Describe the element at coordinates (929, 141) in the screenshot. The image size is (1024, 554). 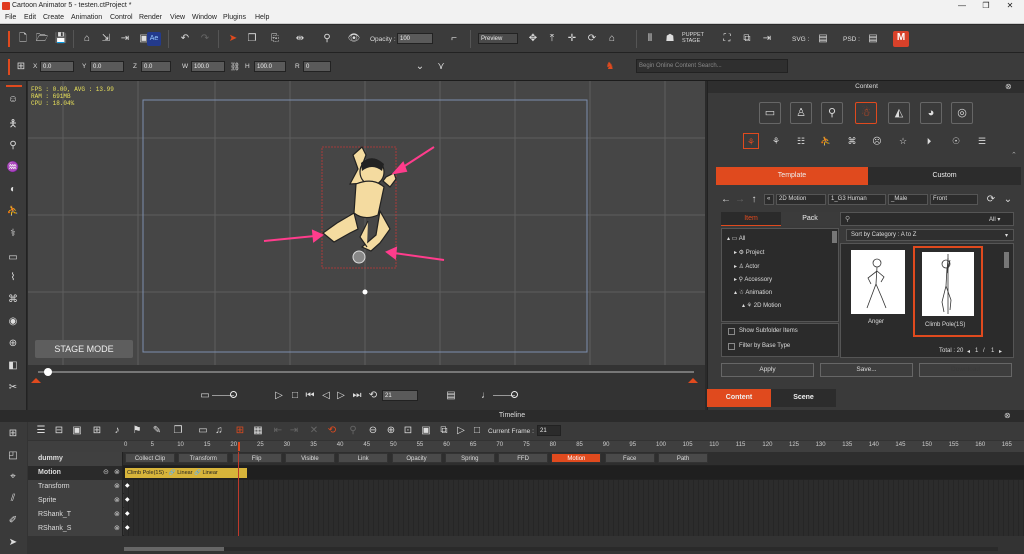
I see `play-motion-icon: ⏵` at that location.